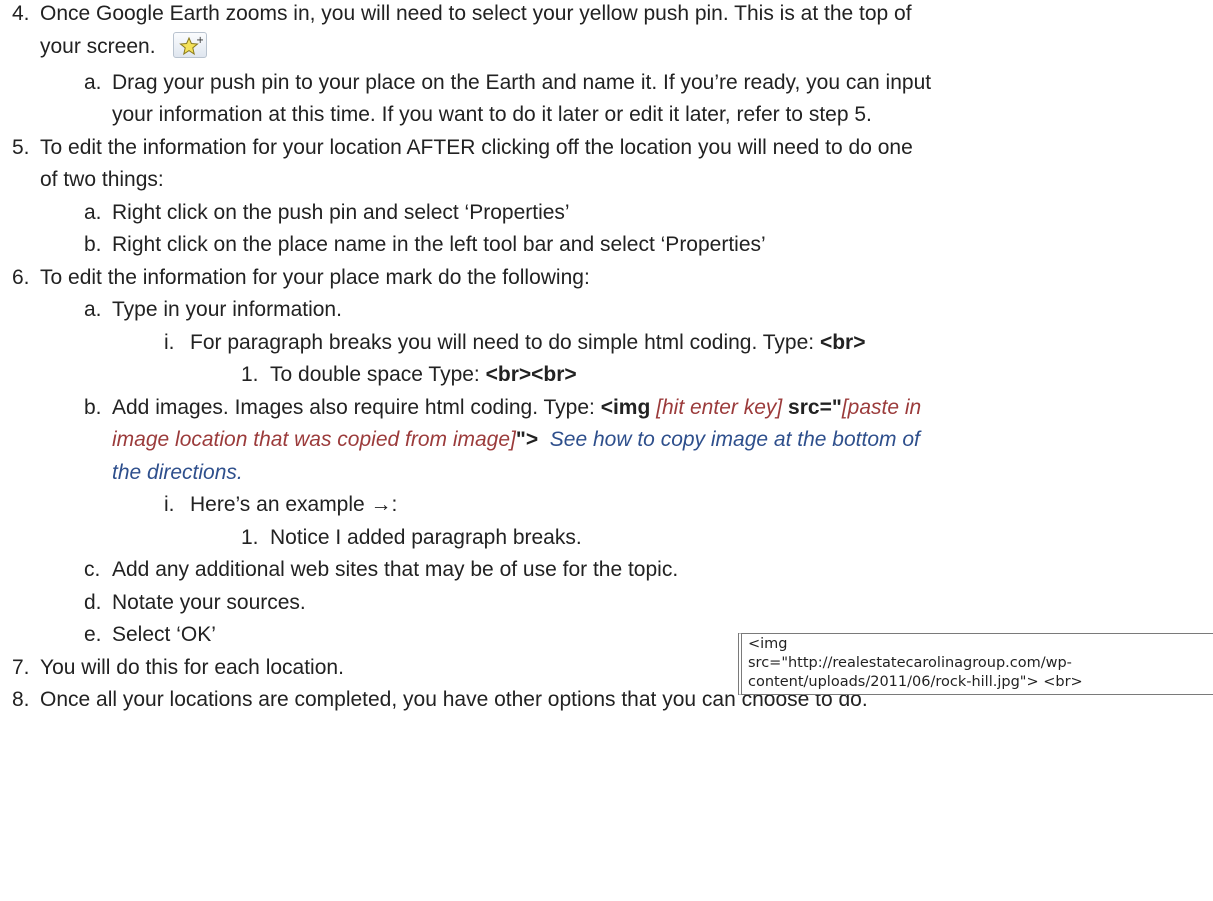  What do you see at coordinates (213, 309) in the screenshot?
I see `step-6a: a. Type in your information.` at bounding box center [213, 309].